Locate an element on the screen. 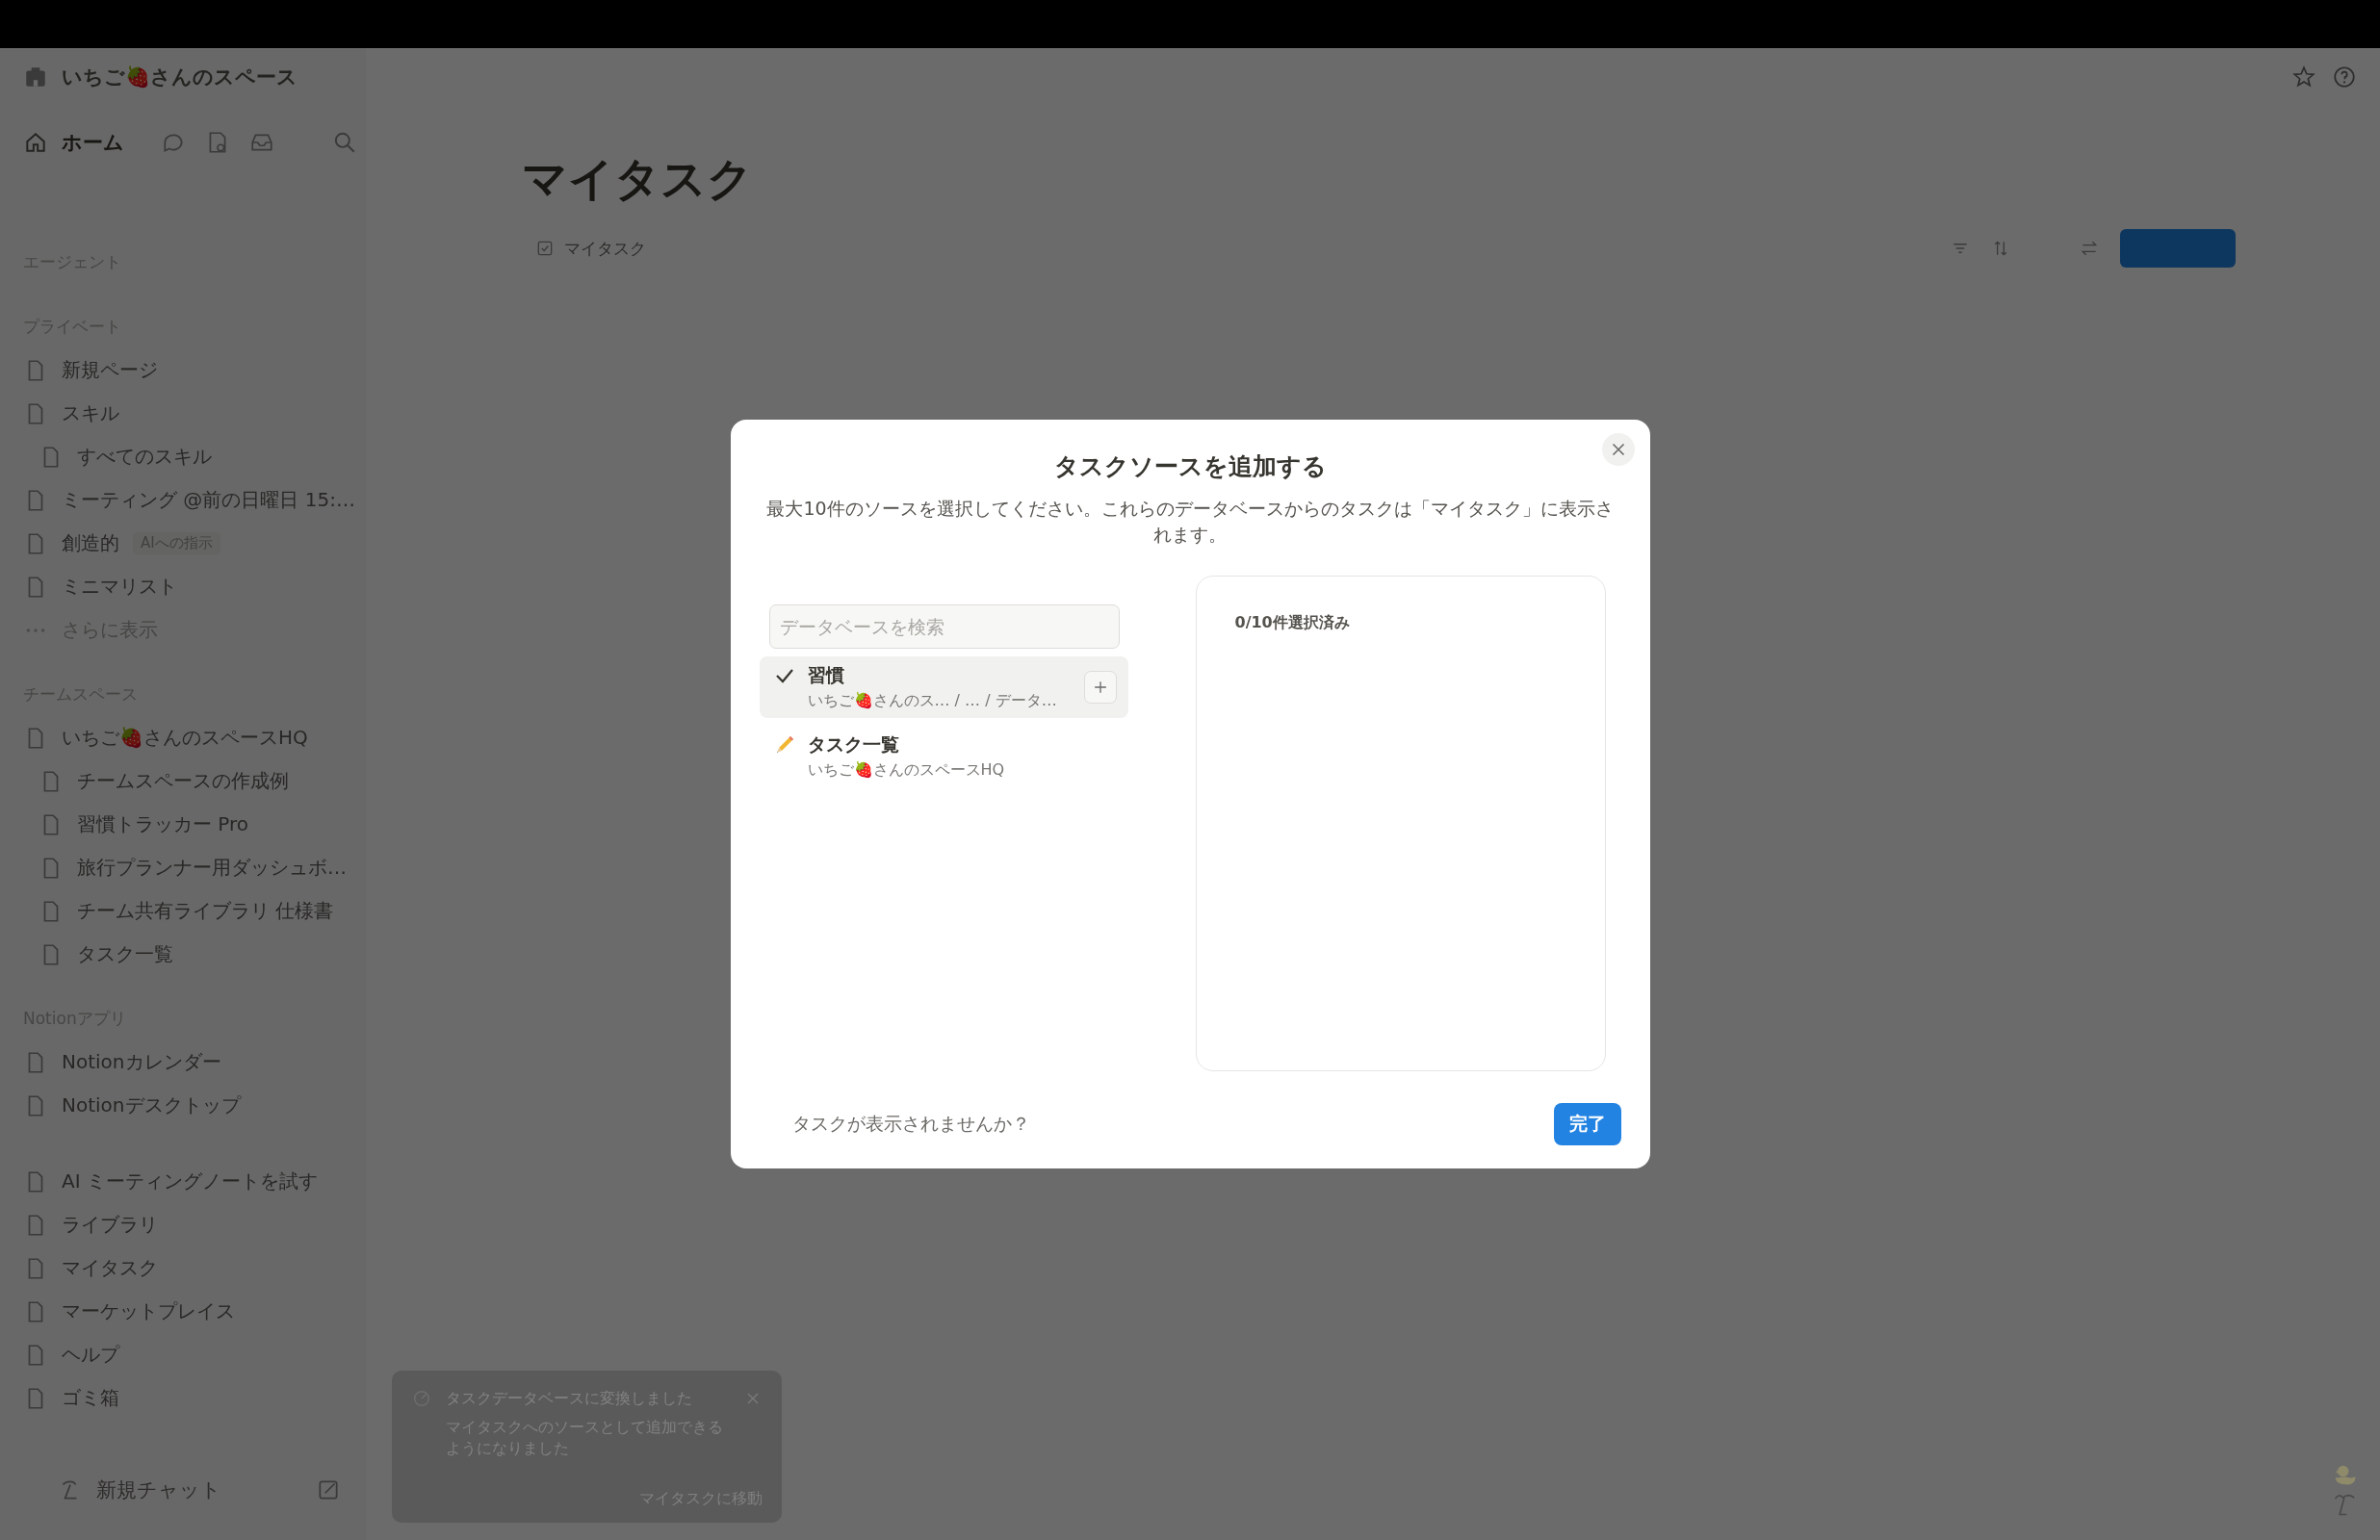 This screenshot has width=2380, height=1540. source-name: 習慣 is located at coordinates (826, 675).